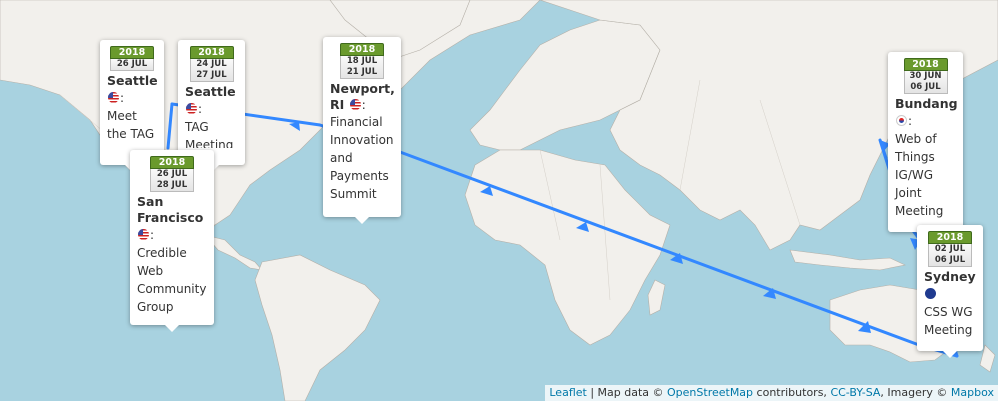  Describe the element at coordinates (362, 72) in the screenshot. I see `event-end-date: 21 JUL` at that location.